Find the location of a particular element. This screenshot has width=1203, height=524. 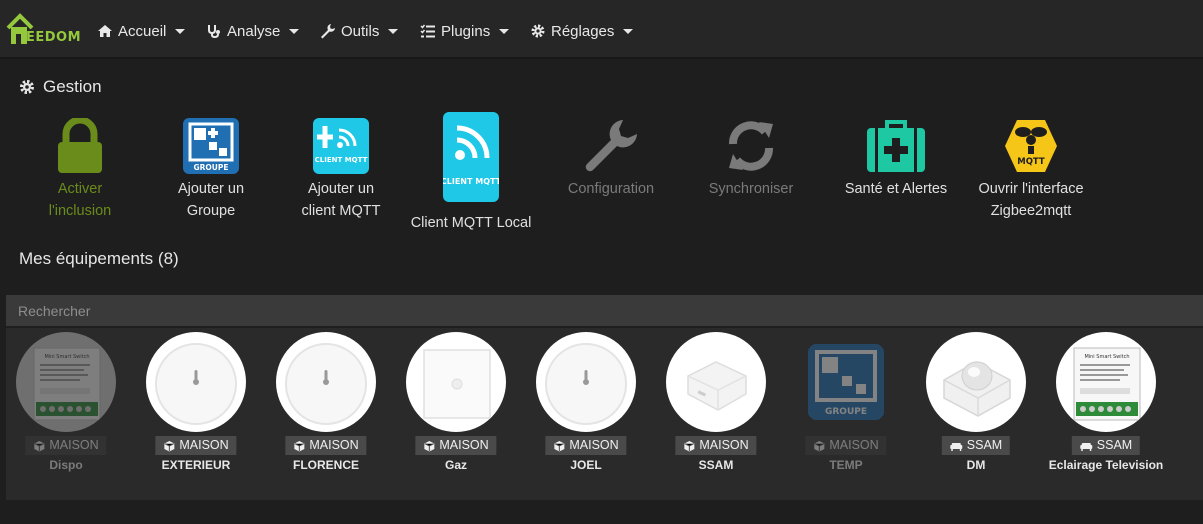

logo-text: EEDOM is located at coordinates (54, 37).